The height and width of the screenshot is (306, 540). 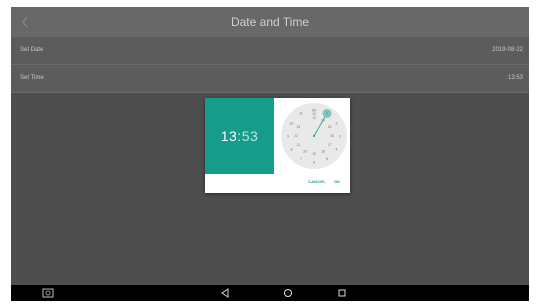 I want to click on ok-button: OK, so click(x=337, y=181).